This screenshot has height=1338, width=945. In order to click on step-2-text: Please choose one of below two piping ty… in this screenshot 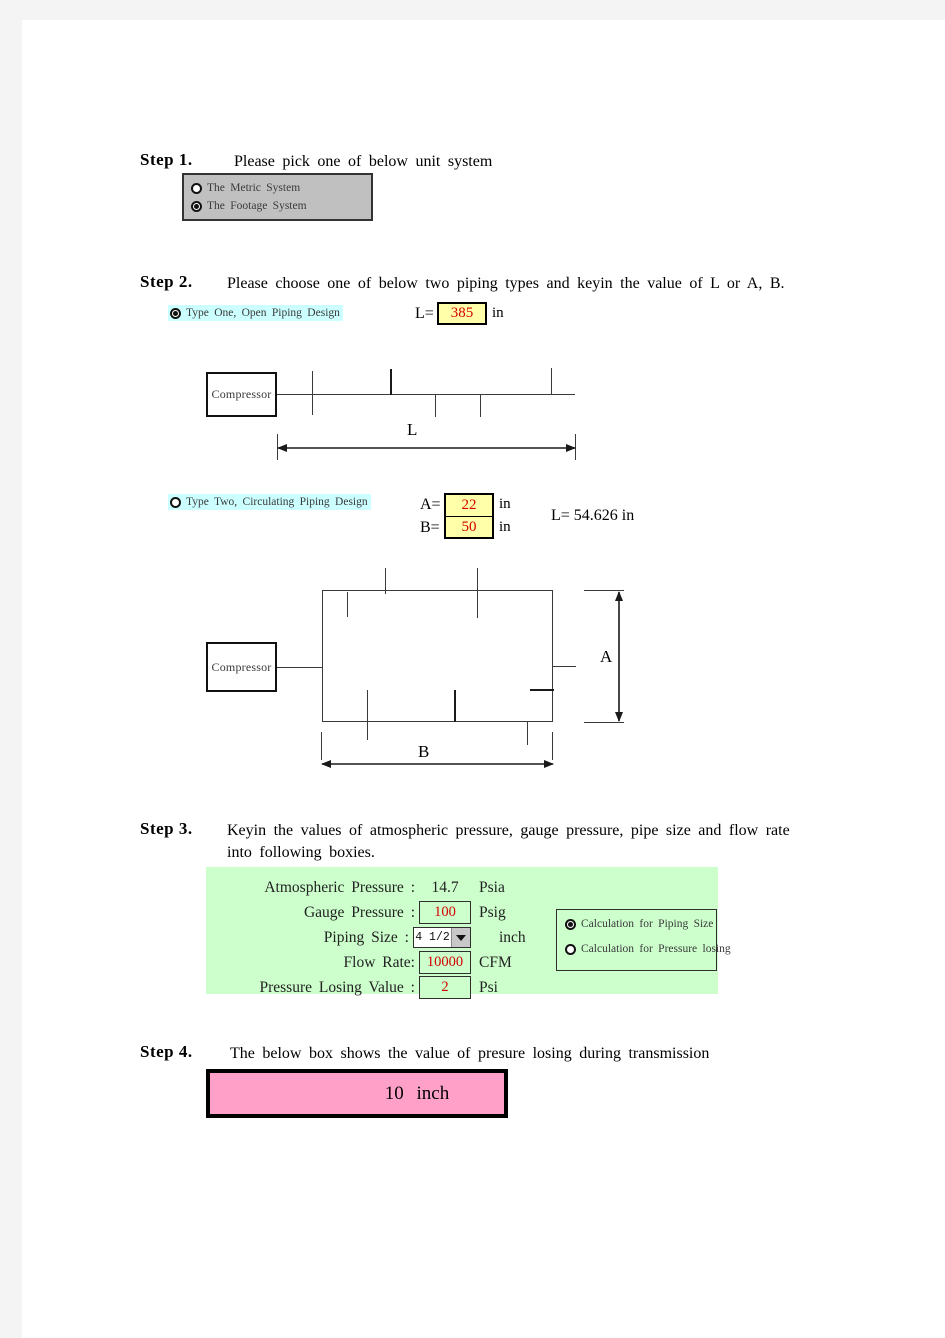, I will do `click(506, 283)`.